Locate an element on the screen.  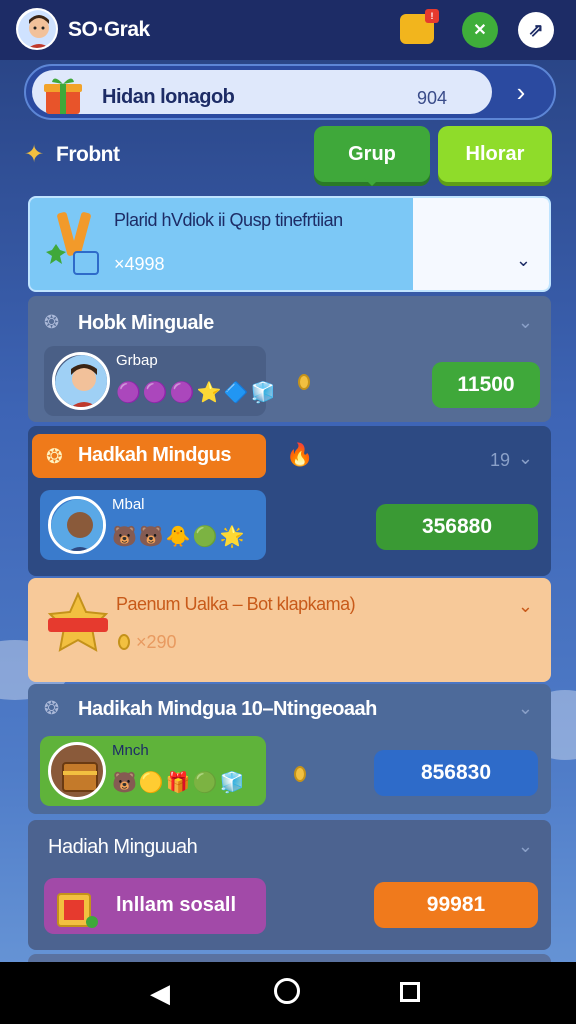
chest-icon is located at coordinates (77, 771).